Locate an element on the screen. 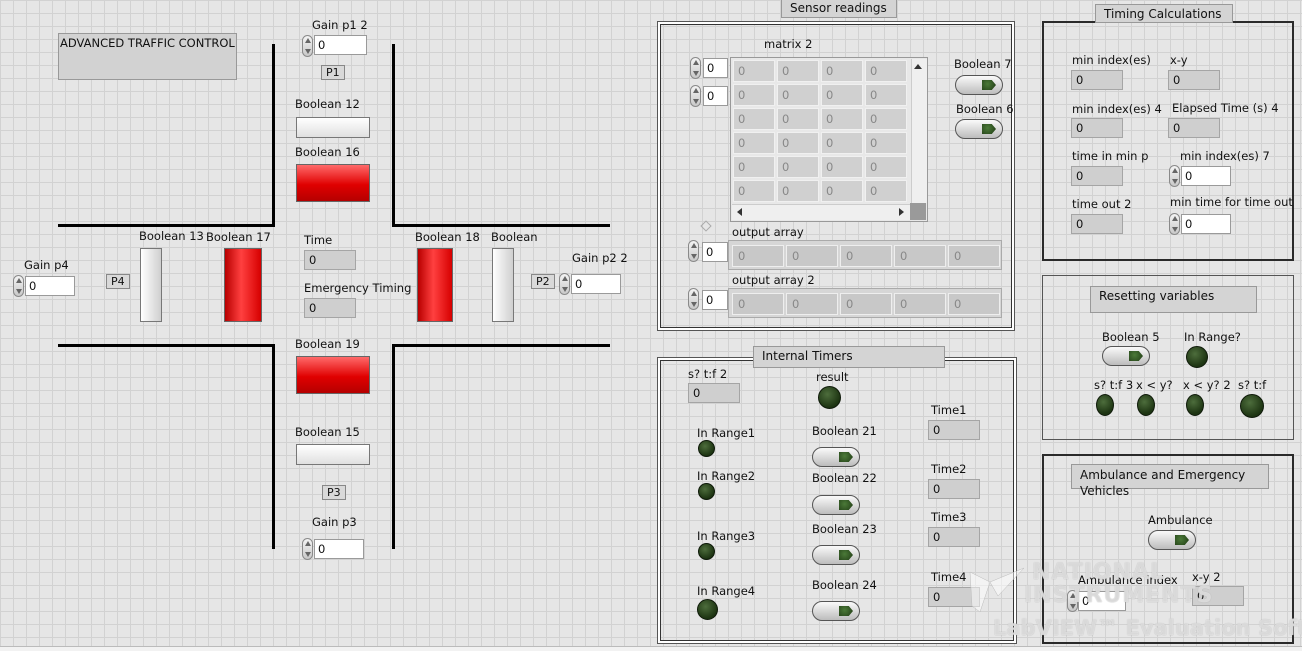 The width and height of the screenshot is (1302, 651). output-array2-element: 0 is located at coordinates (812, 304).